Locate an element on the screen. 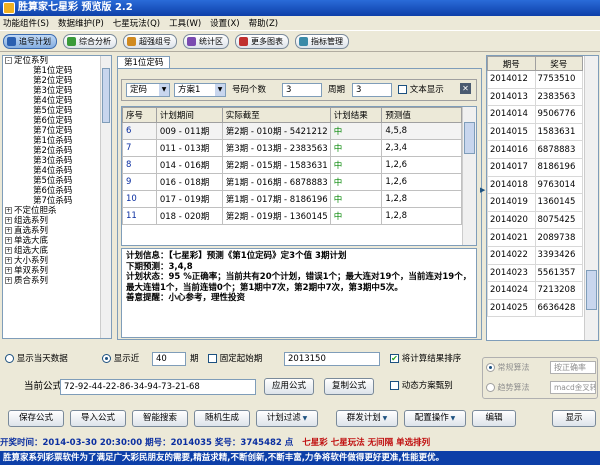 Image resolution: width=600 pixels, height=465 pixels. history-row: 2014013 2383563 is located at coordinates (535, 97).